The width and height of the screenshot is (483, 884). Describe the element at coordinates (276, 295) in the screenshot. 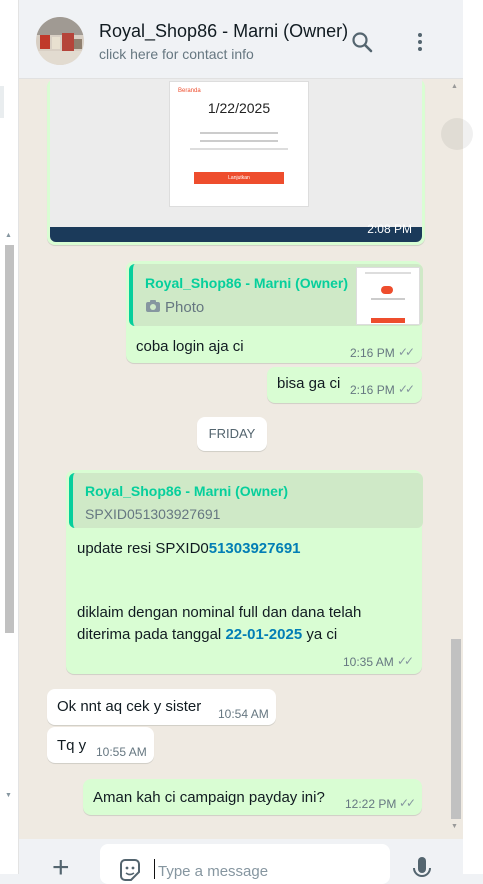

I see `quoted-message: Royal_Shop86 - Marni (Owner) Photo` at that location.